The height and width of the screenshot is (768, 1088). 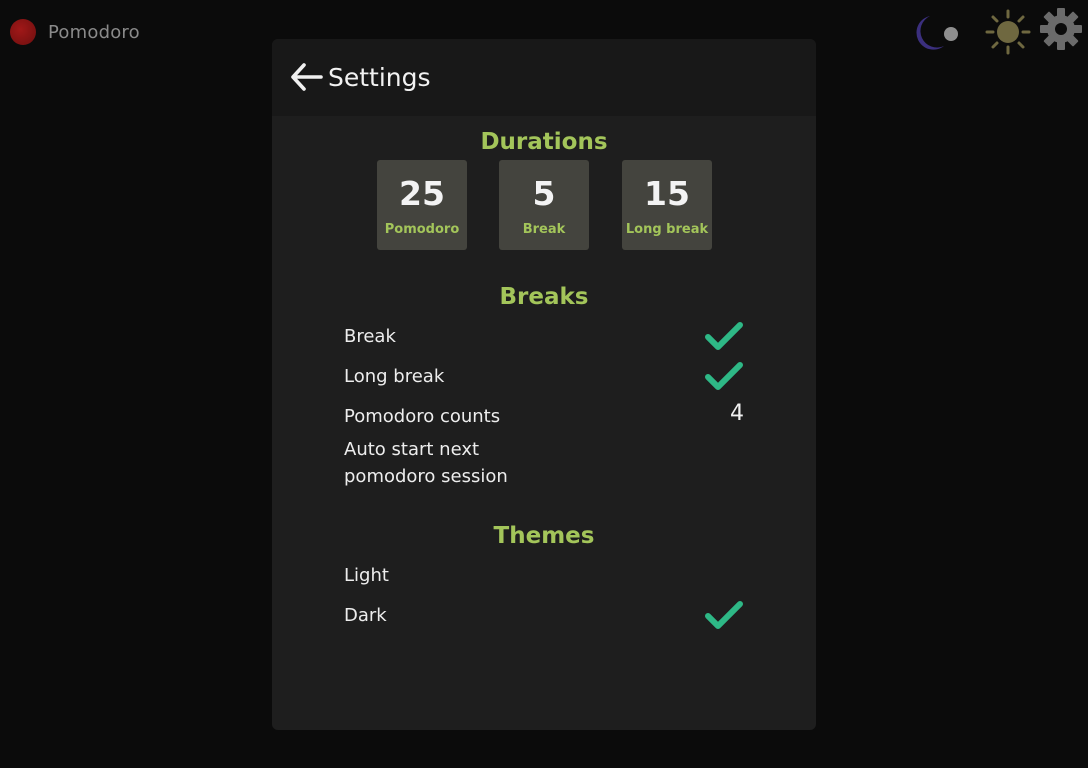 I want to click on tomato-logo-icon, so click(x=23, y=32).